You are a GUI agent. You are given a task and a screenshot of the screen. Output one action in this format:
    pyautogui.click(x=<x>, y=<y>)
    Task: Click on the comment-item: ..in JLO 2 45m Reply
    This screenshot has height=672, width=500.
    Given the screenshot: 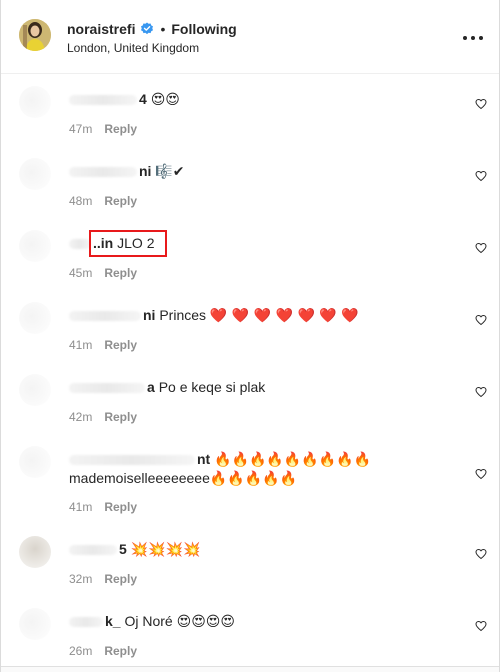 What is the action you would take?
    pyautogui.click(x=250, y=254)
    